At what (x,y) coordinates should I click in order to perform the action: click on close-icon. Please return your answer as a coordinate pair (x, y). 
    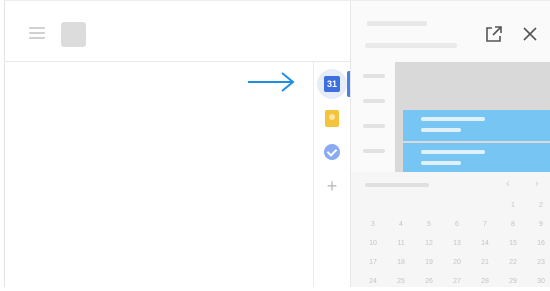
    Looking at the image, I should click on (530, 34).